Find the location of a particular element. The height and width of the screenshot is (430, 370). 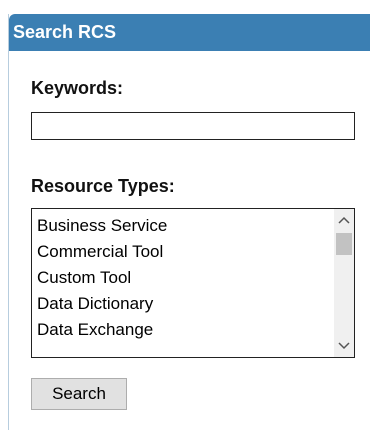

list-item: Business Service is located at coordinates (183, 226).